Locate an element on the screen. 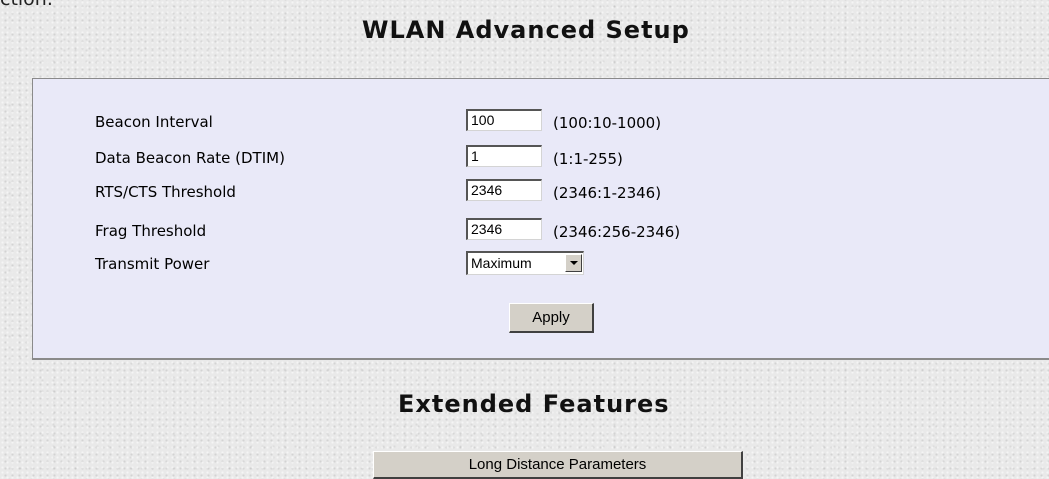 The width and height of the screenshot is (1049, 479). beacon-interval-range: (100:10-1000) is located at coordinates (607, 123).